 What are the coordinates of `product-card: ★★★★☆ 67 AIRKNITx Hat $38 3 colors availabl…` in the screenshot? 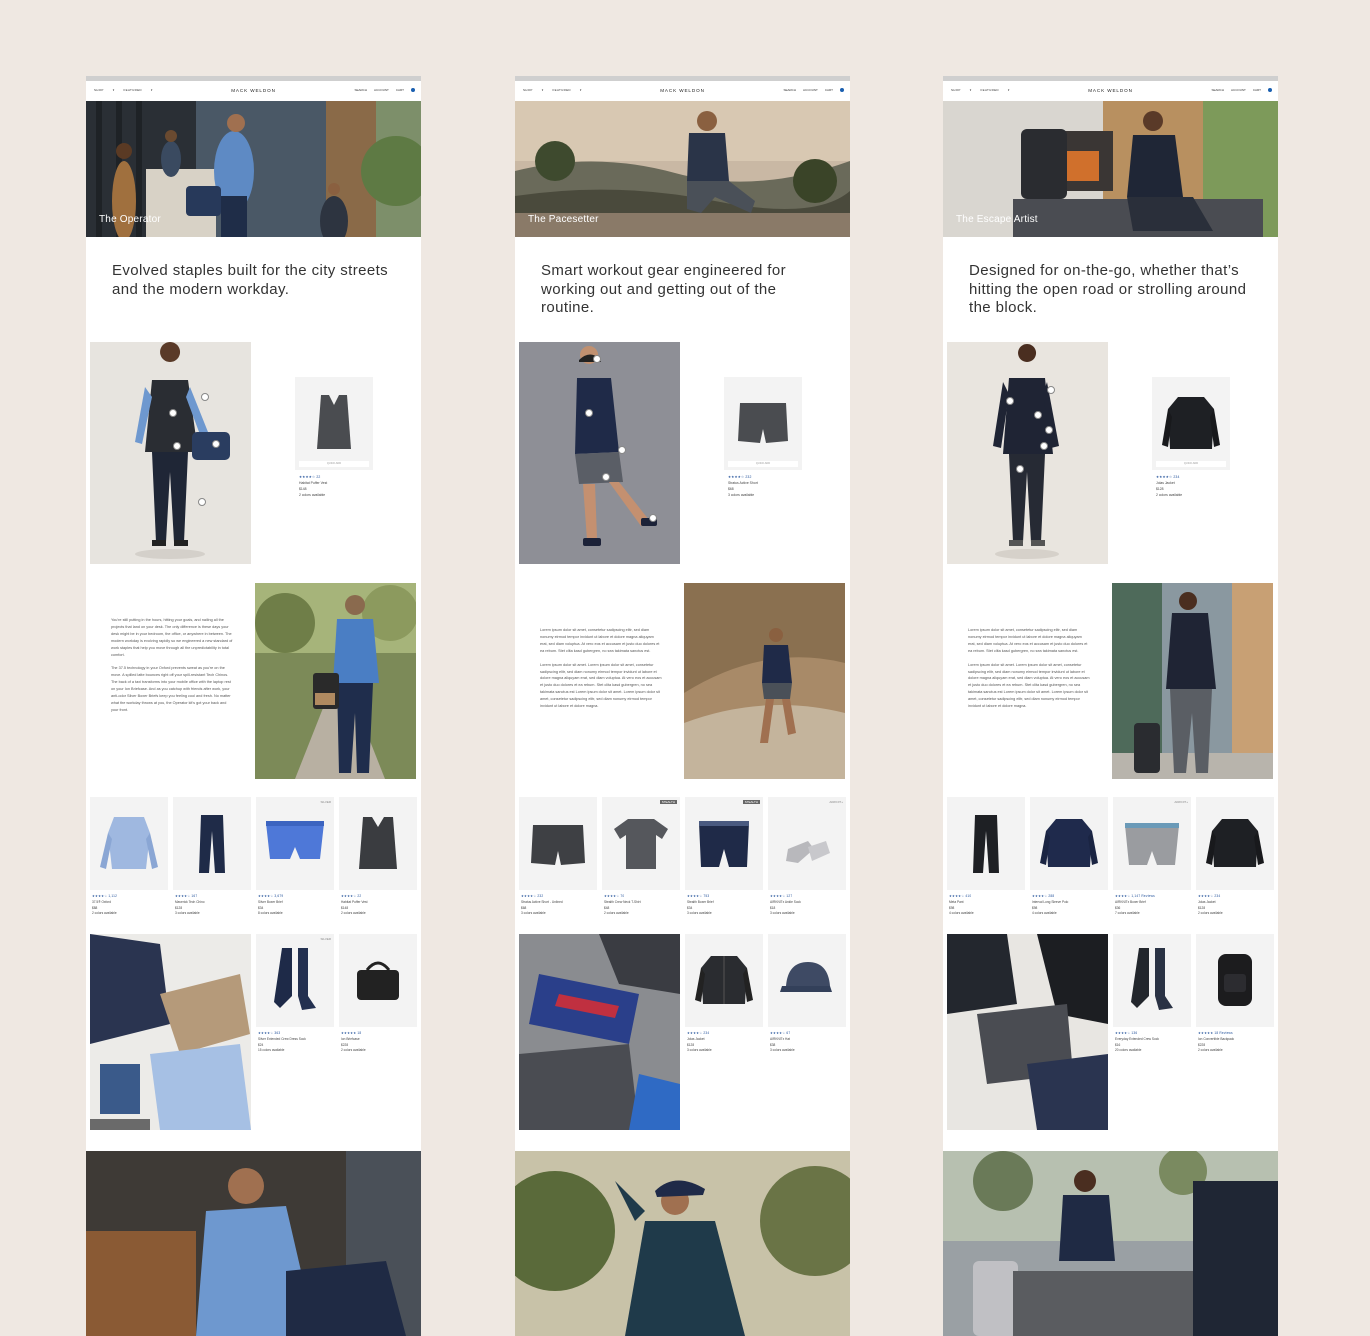 It's located at (807, 994).